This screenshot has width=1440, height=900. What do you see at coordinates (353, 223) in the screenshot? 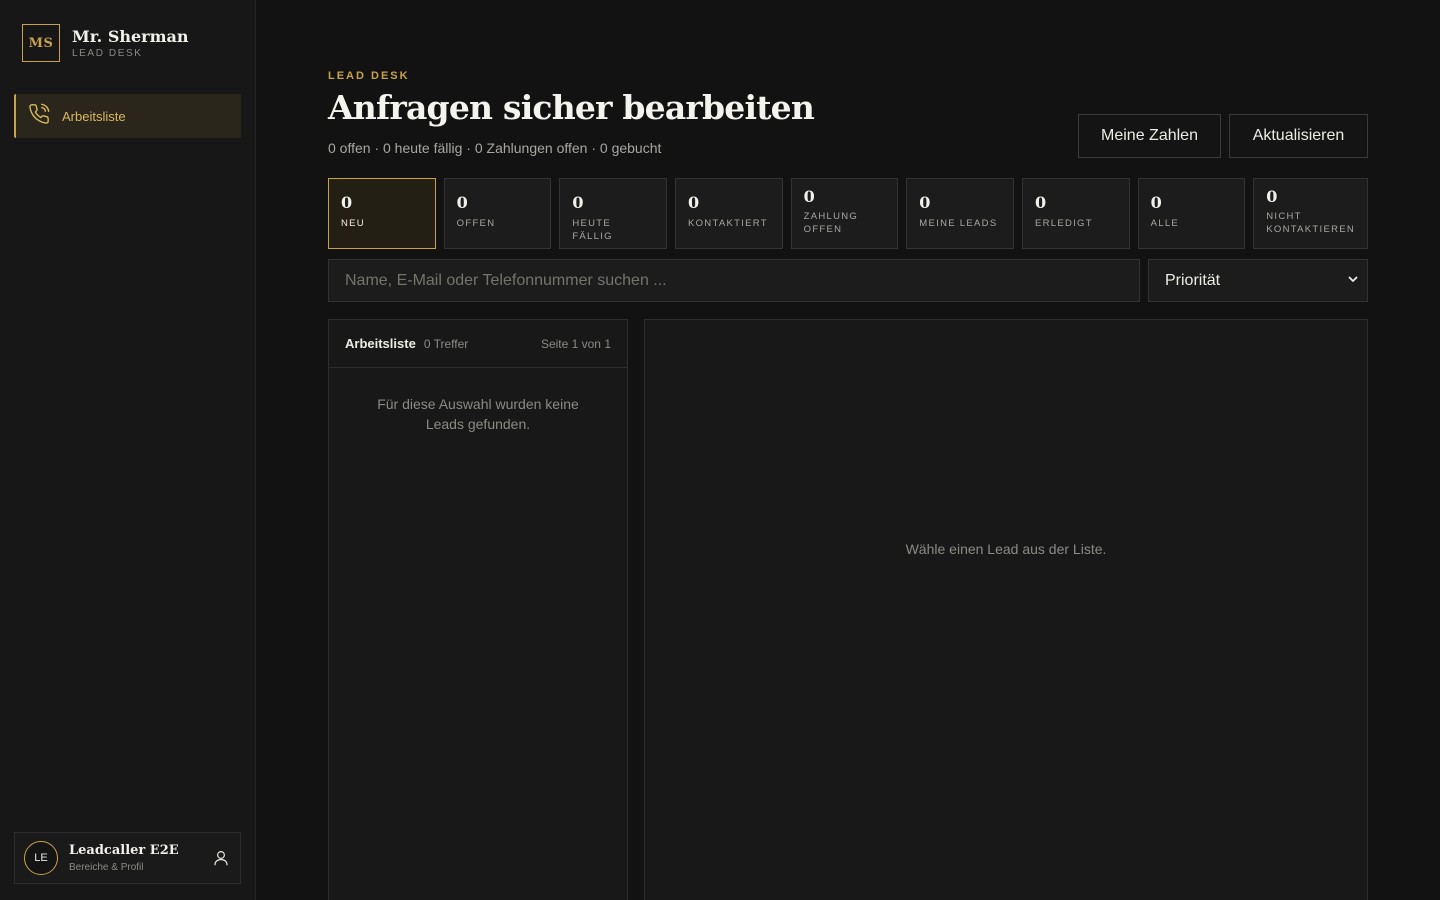
I see `tile-label: NEU` at bounding box center [353, 223].